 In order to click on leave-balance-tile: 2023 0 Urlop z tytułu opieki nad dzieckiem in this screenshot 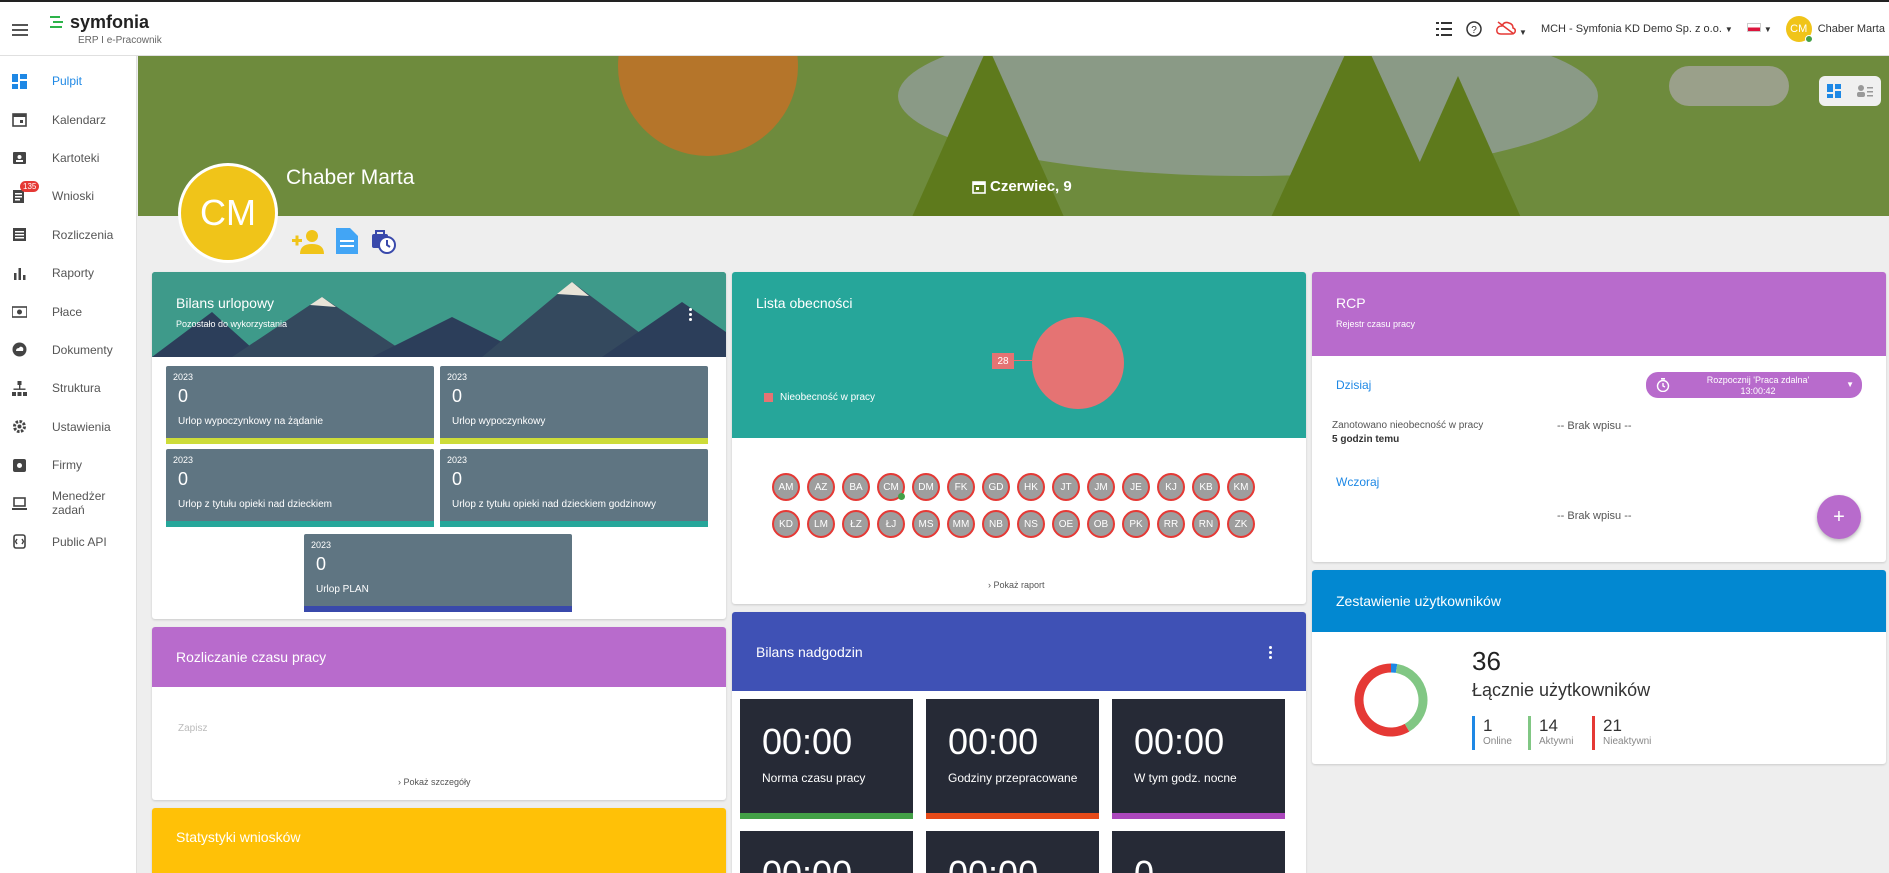, I will do `click(300, 488)`.